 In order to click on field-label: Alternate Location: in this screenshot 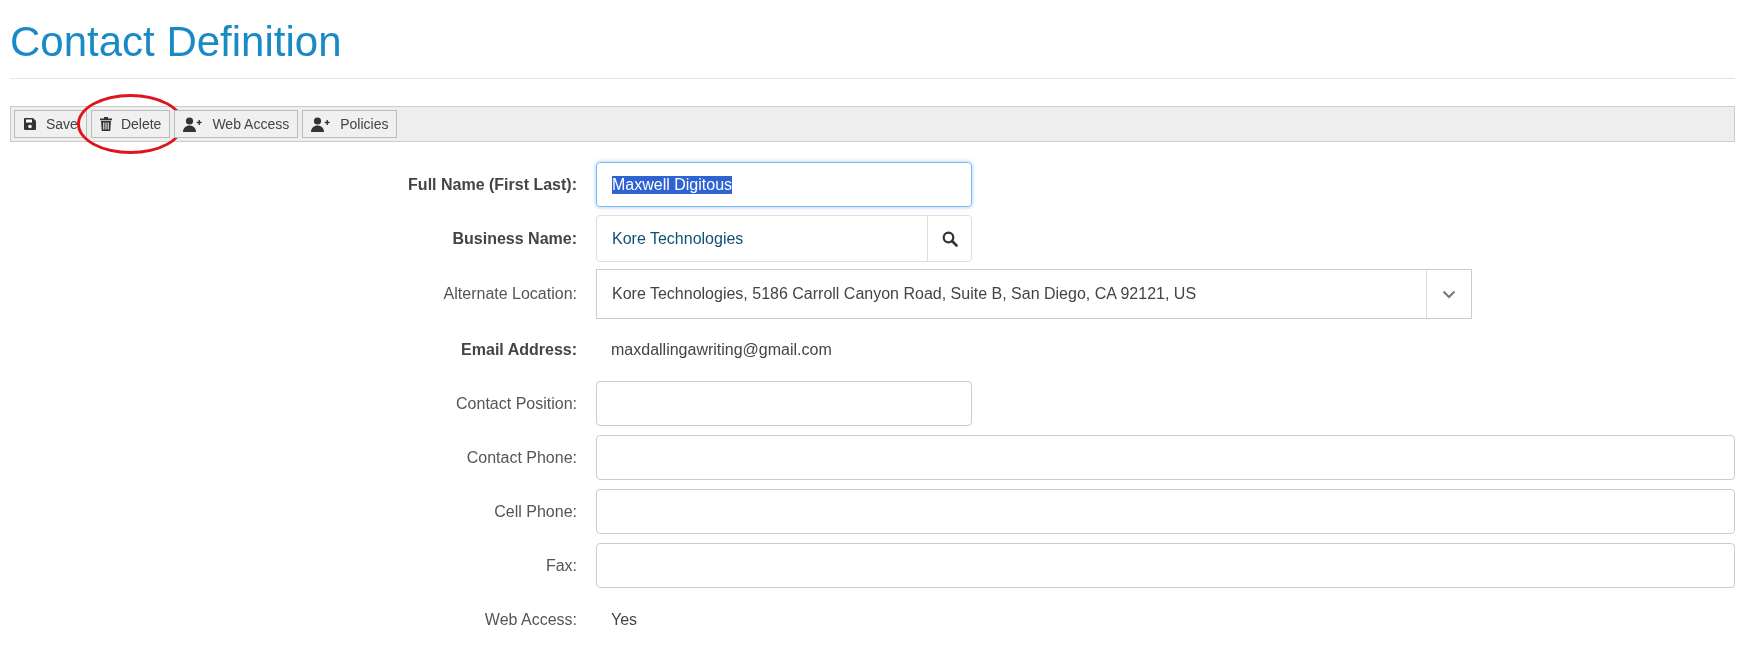, I will do `click(509, 294)`.